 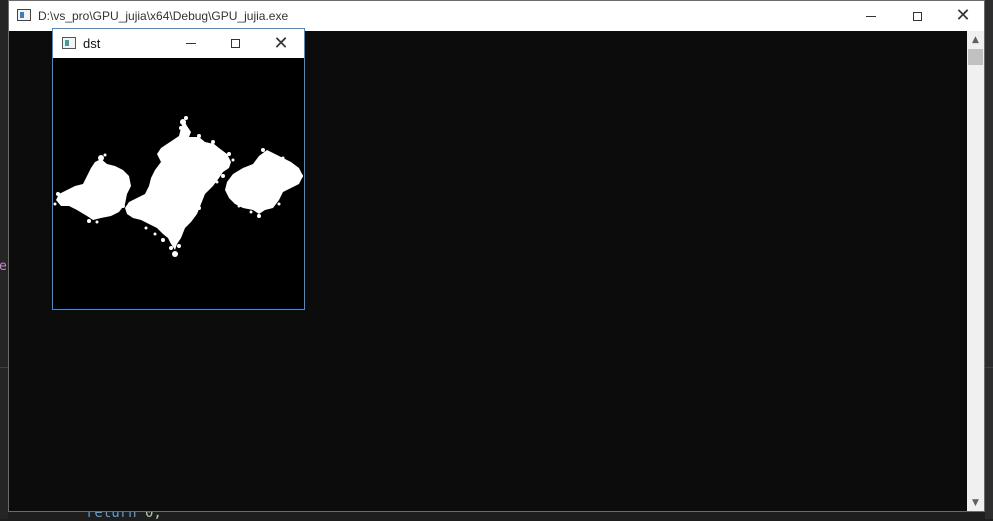 What do you see at coordinates (24, 15) in the screenshot?
I see `console-app-icon` at bounding box center [24, 15].